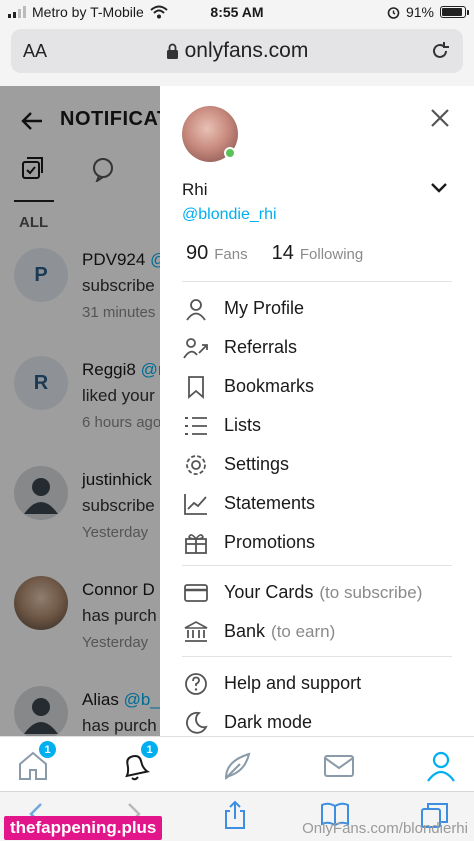  I want to click on status-bar: Metro by T-Mobile 8:55 AM 91%, so click(237, 12).